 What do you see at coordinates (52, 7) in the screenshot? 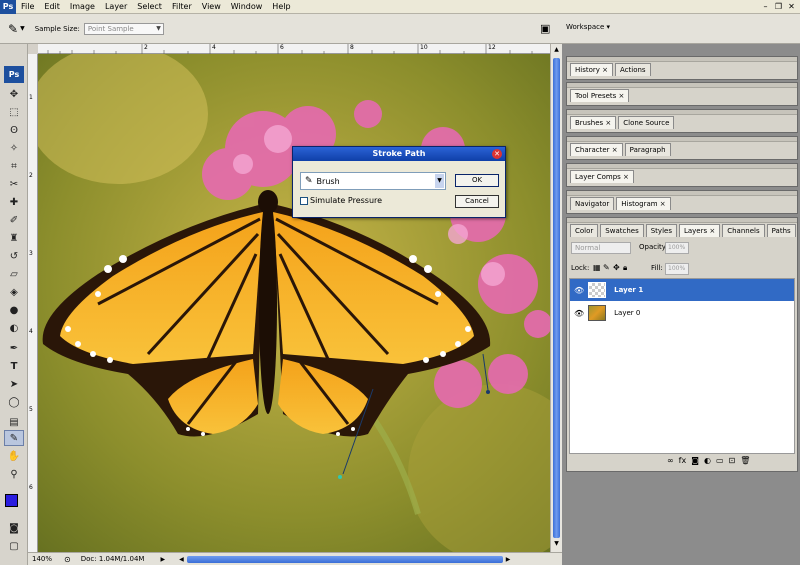
I see `menu-edit: Edit` at bounding box center [52, 7].